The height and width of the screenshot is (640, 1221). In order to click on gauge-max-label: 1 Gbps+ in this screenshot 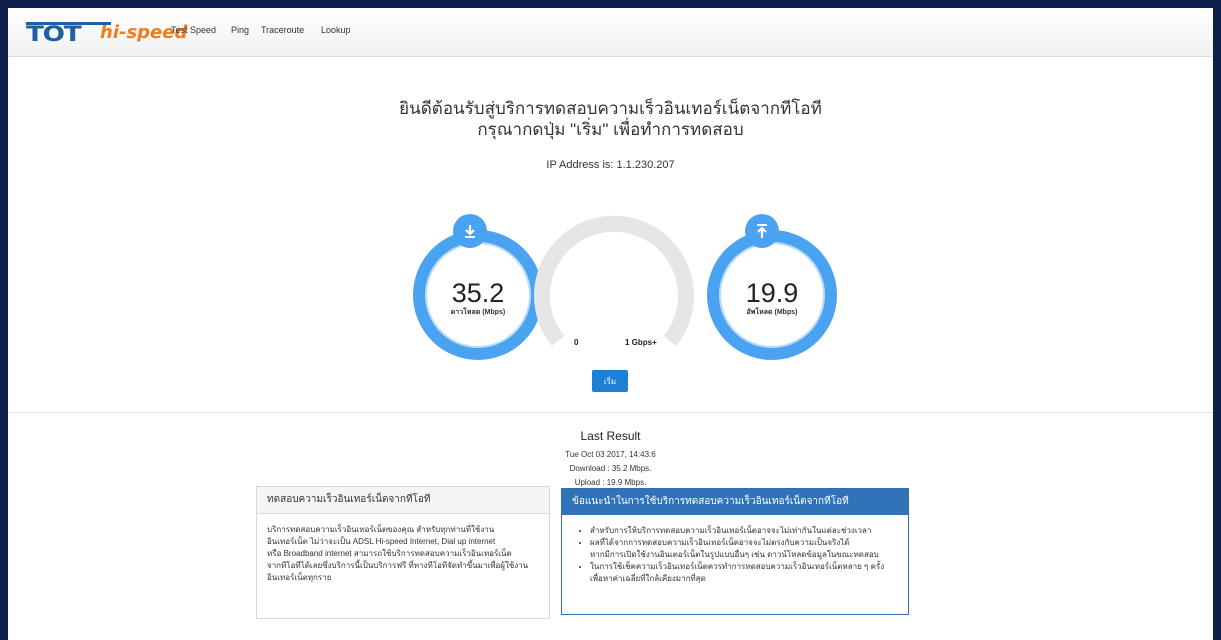, I will do `click(641, 342)`.